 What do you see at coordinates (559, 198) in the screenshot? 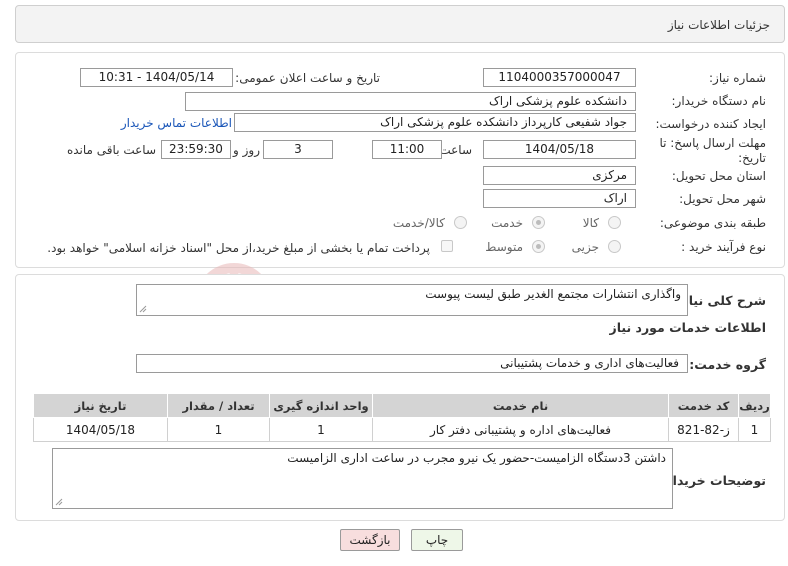
I see `city-field: اراک` at bounding box center [559, 198].